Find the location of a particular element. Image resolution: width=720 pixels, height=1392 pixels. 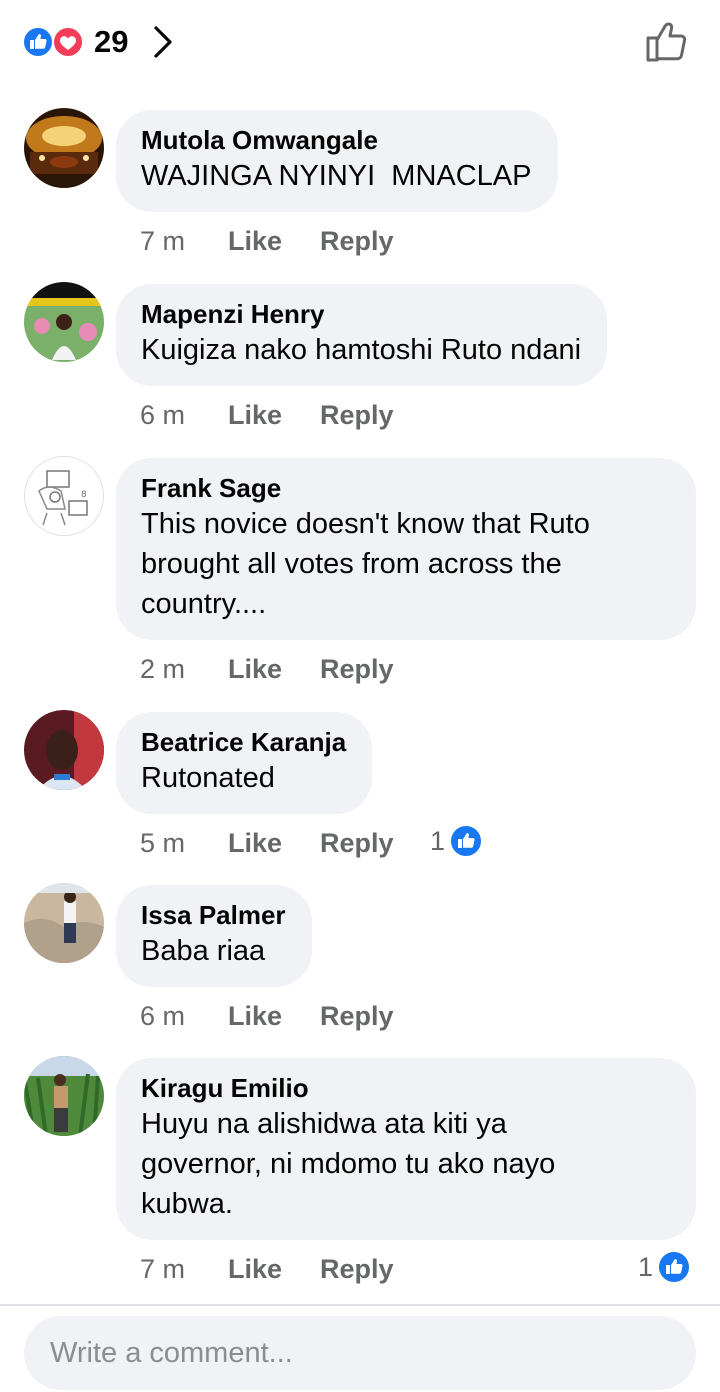

comment-author: Frank Sage is located at coordinates (405, 488).